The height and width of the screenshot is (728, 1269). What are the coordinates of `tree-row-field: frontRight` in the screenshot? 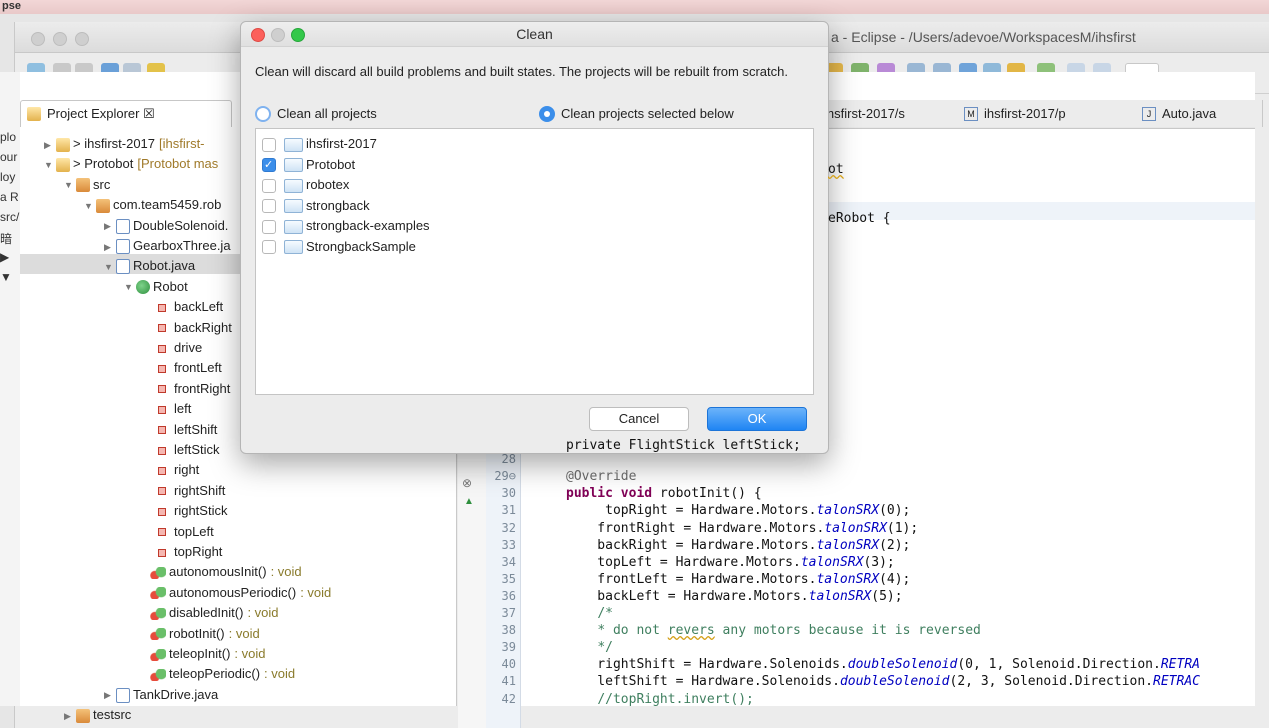 It's located at (192, 389).